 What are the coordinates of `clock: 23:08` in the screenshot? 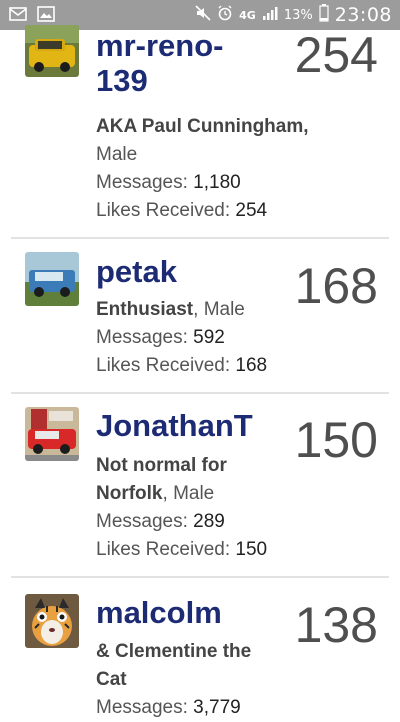 It's located at (363, 15).